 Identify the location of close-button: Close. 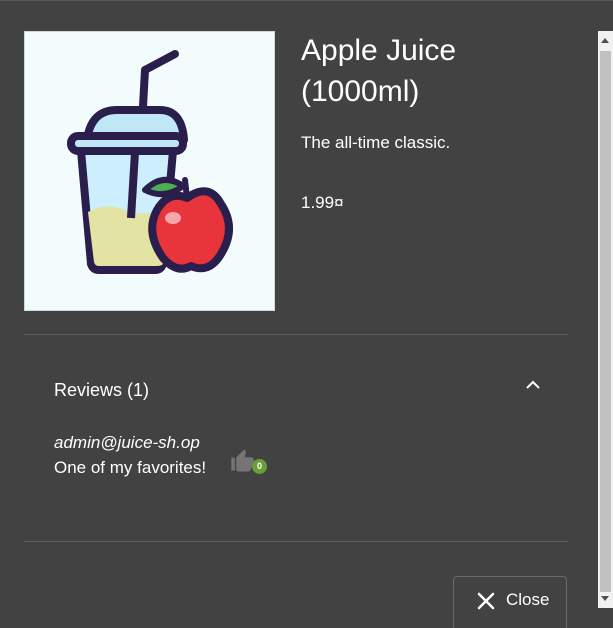
(510, 602).